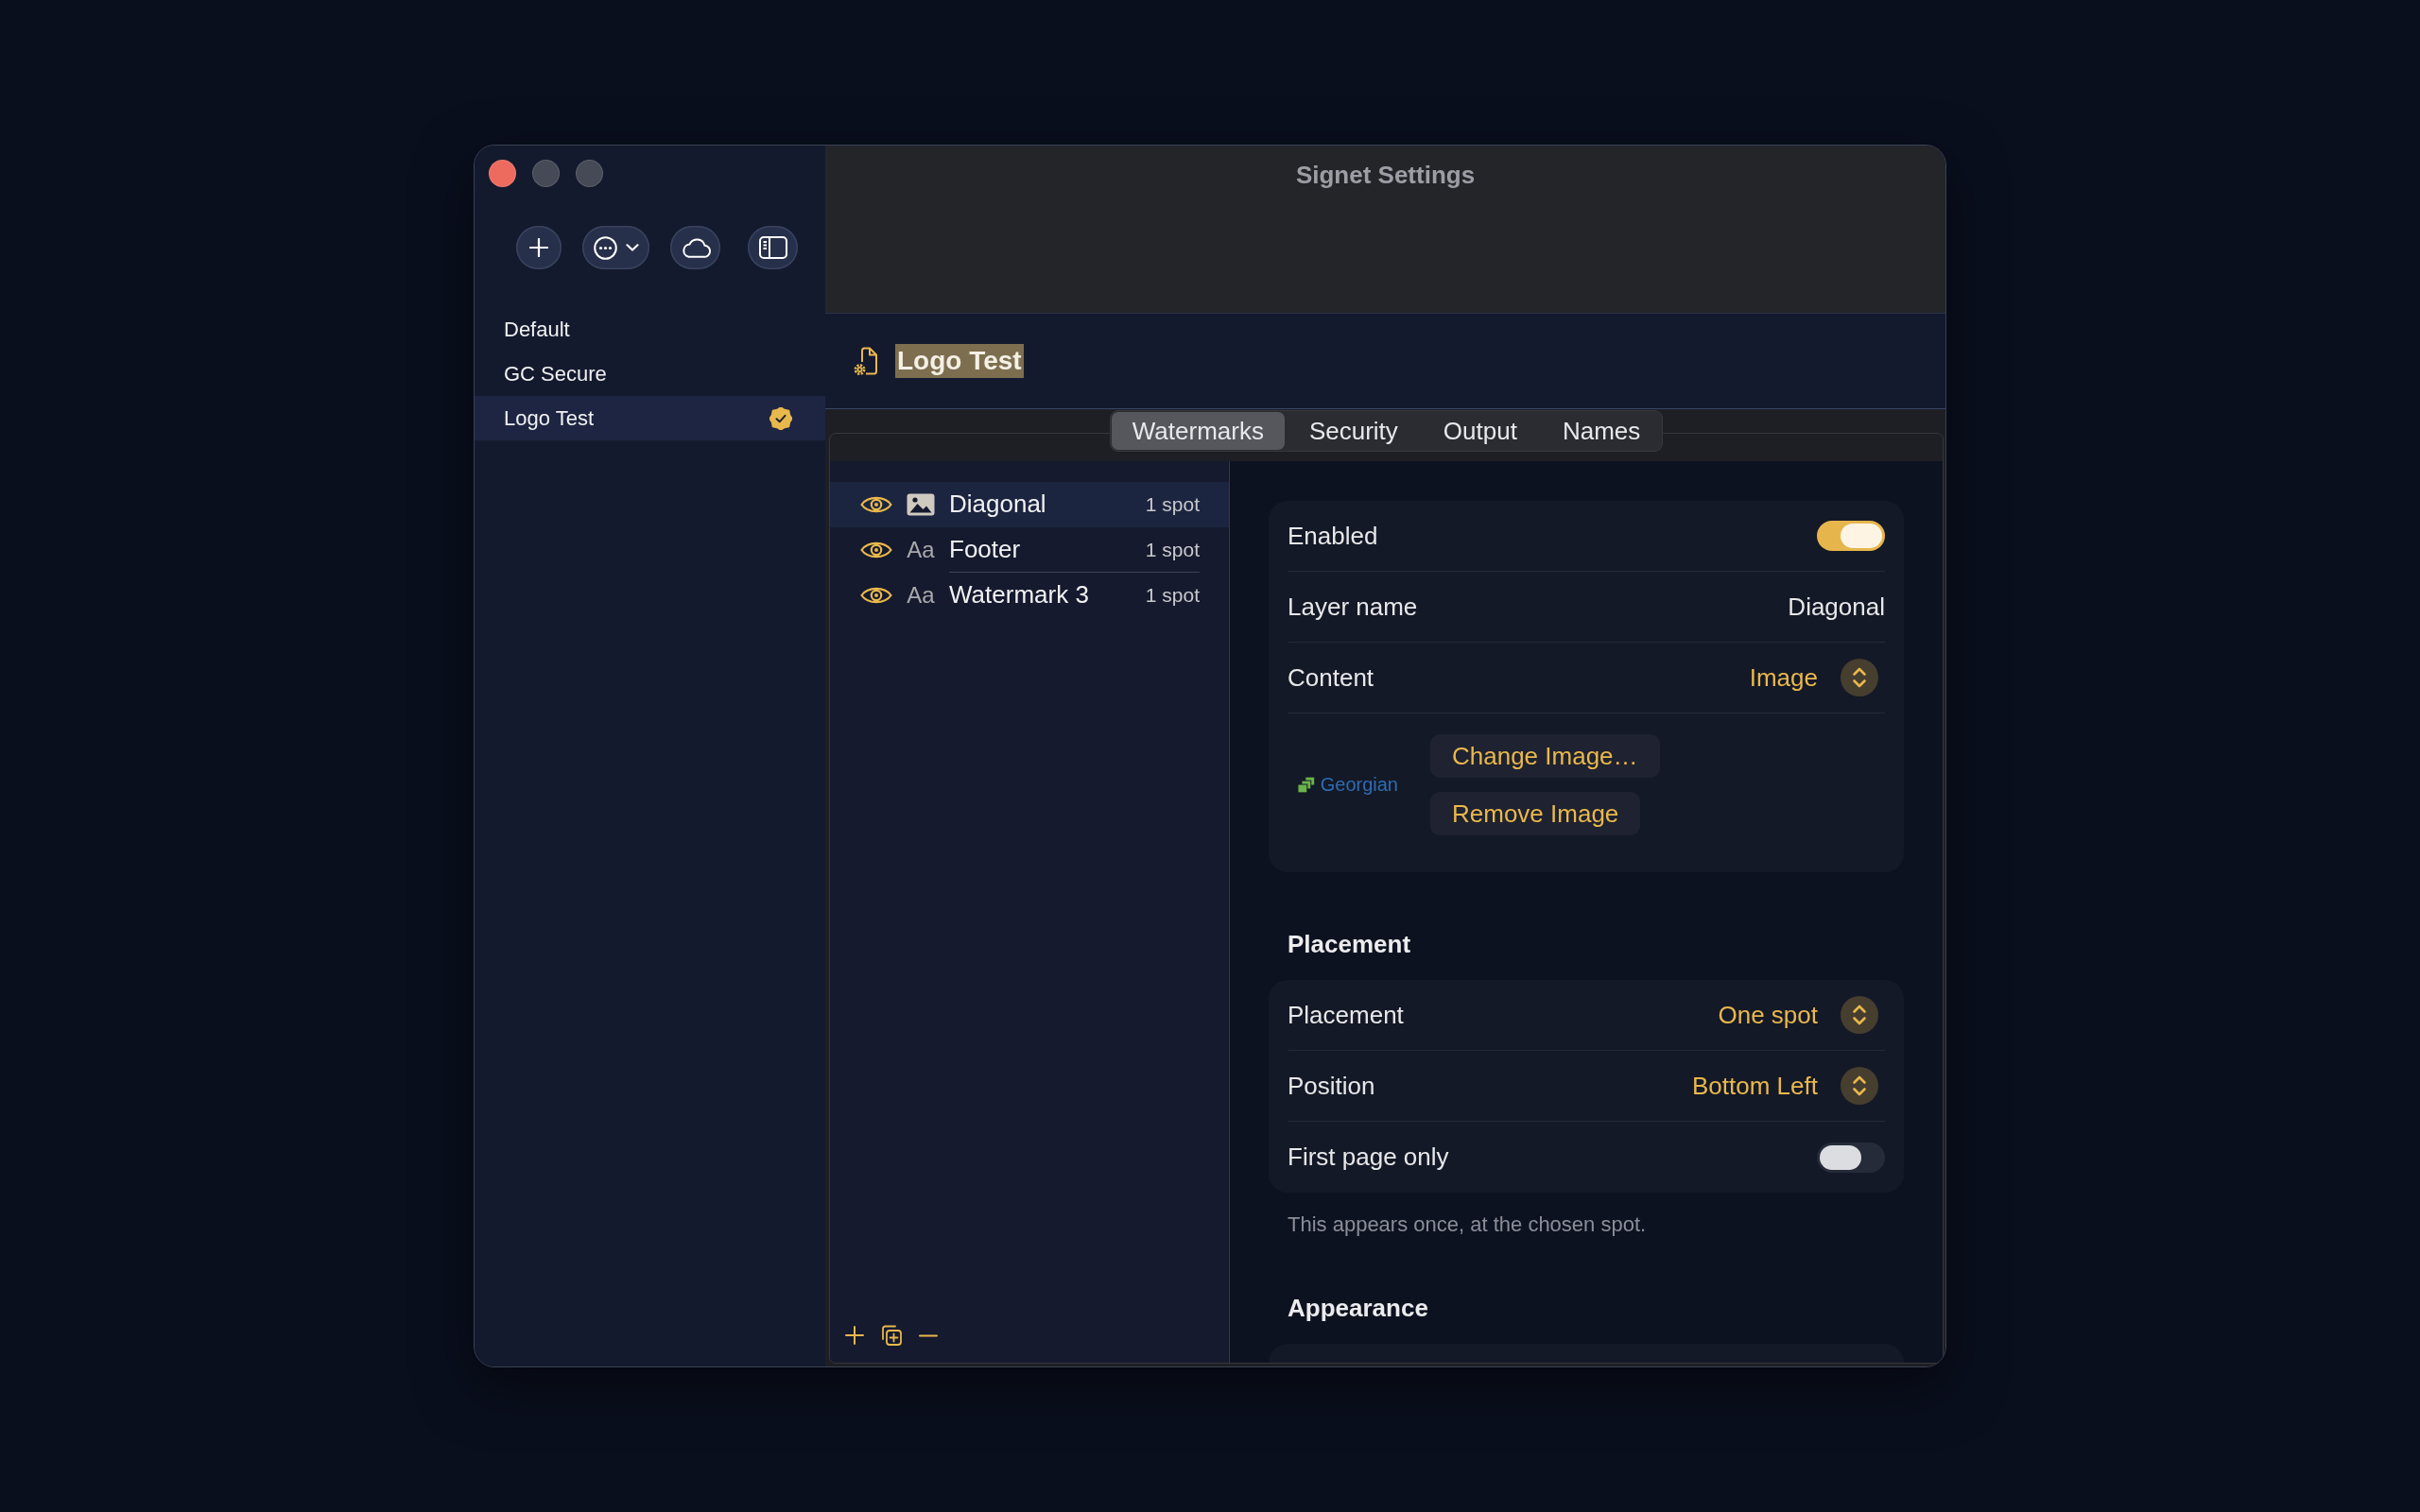  I want to click on row-label: First page only, so click(1368, 1157).